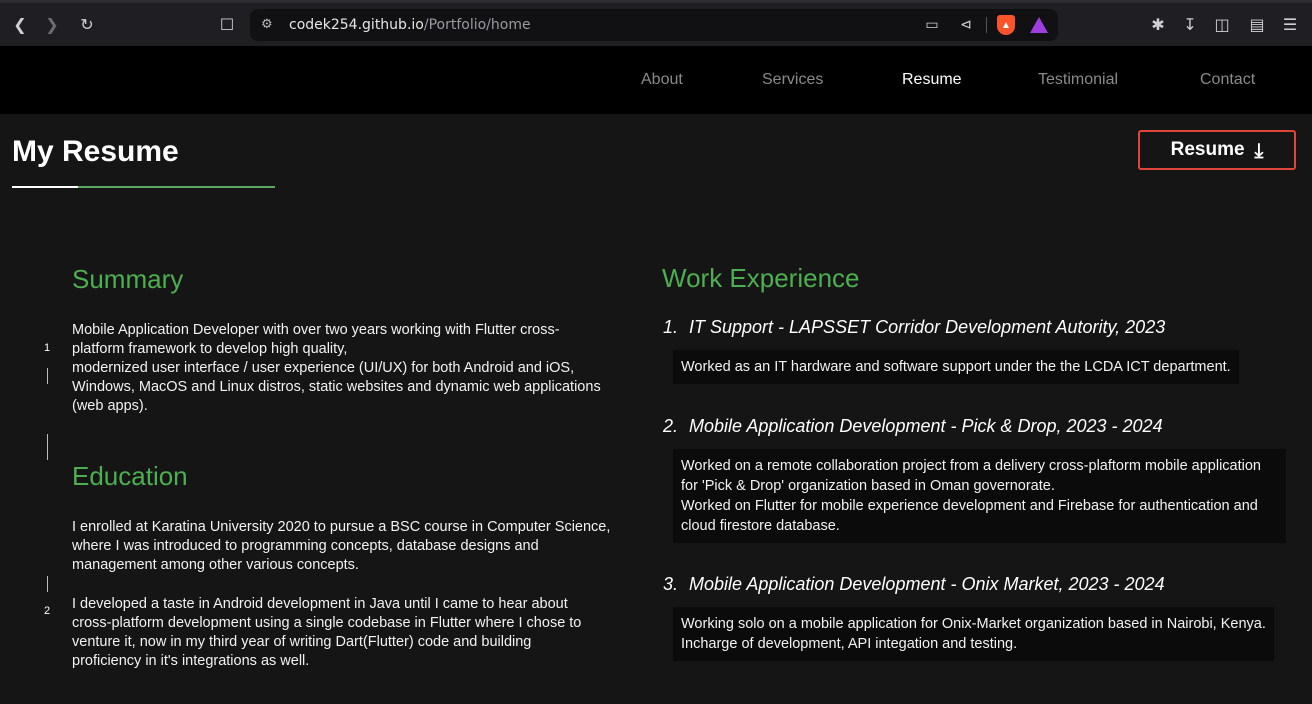  What do you see at coordinates (47, 611) in the screenshot?
I see `timeline-marker: 2` at bounding box center [47, 611].